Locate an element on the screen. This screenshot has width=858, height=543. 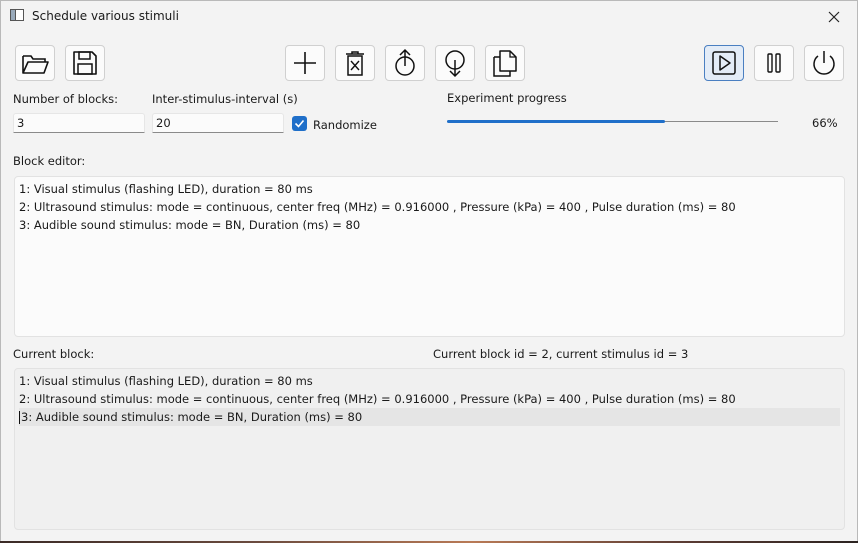
move-down-button is located at coordinates (455, 63).